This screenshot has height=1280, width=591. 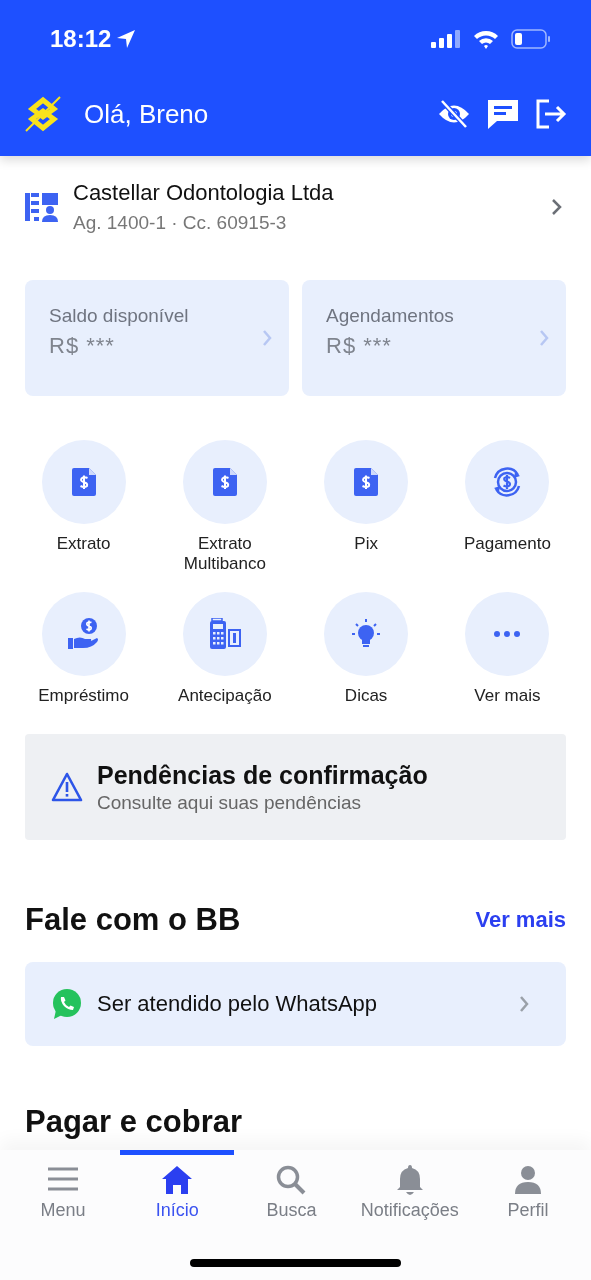 What do you see at coordinates (177, 1180) in the screenshot?
I see `home-icon` at bounding box center [177, 1180].